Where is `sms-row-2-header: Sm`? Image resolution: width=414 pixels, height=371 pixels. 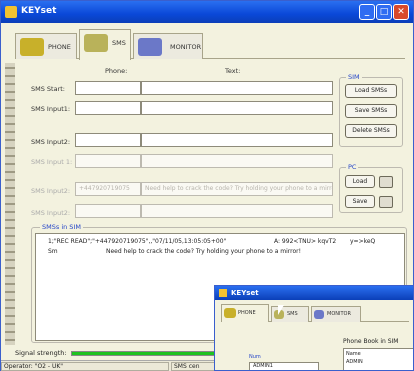
sms-row-2-header: Sm is located at coordinates (53, 251).